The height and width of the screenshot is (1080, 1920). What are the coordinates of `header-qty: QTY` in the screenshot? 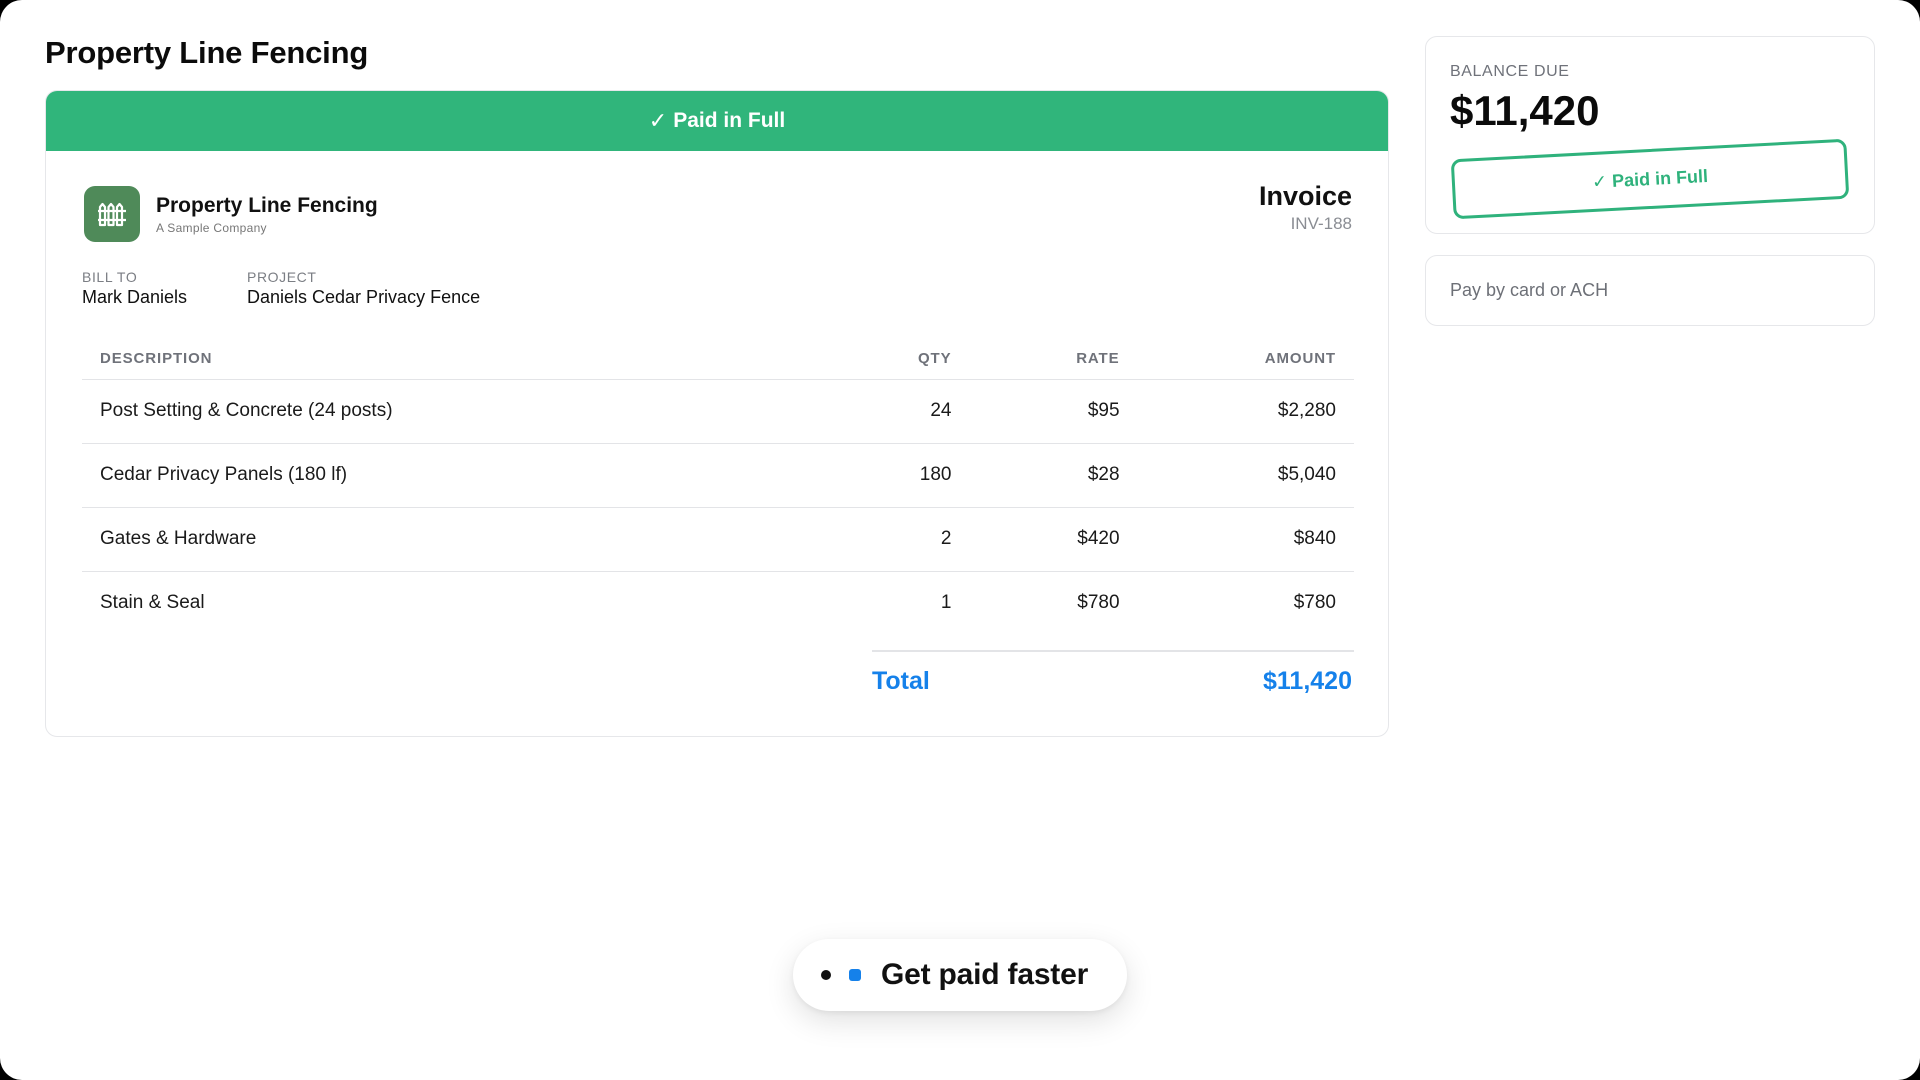 It's located at (879, 359).